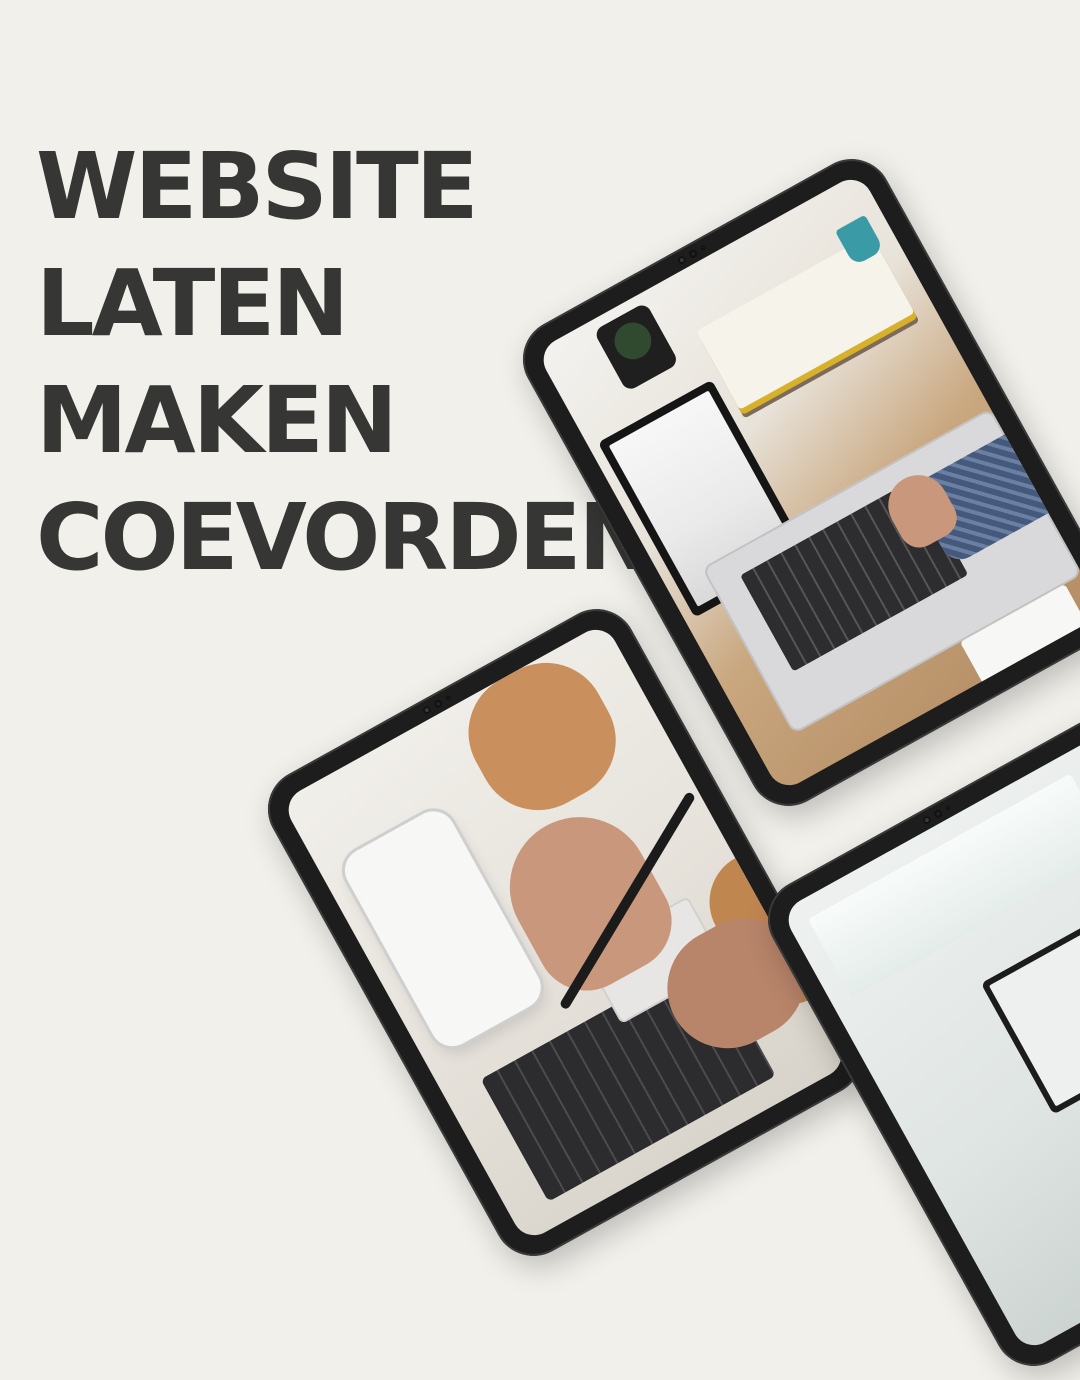 This screenshot has height=1380, width=1080. What do you see at coordinates (542, 736) in the screenshot?
I see `sleeve-shape` at bounding box center [542, 736].